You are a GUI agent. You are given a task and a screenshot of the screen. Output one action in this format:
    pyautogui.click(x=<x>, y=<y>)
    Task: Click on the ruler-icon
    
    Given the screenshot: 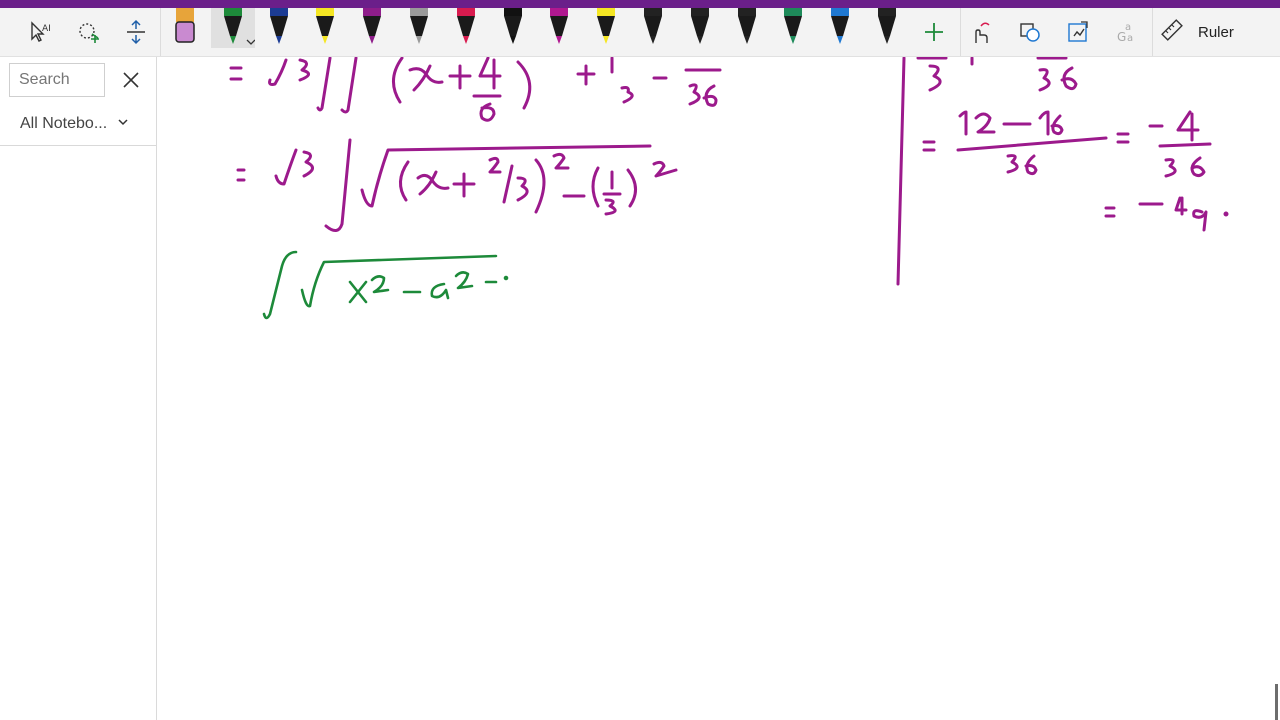 What is the action you would take?
    pyautogui.click(x=1172, y=32)
    